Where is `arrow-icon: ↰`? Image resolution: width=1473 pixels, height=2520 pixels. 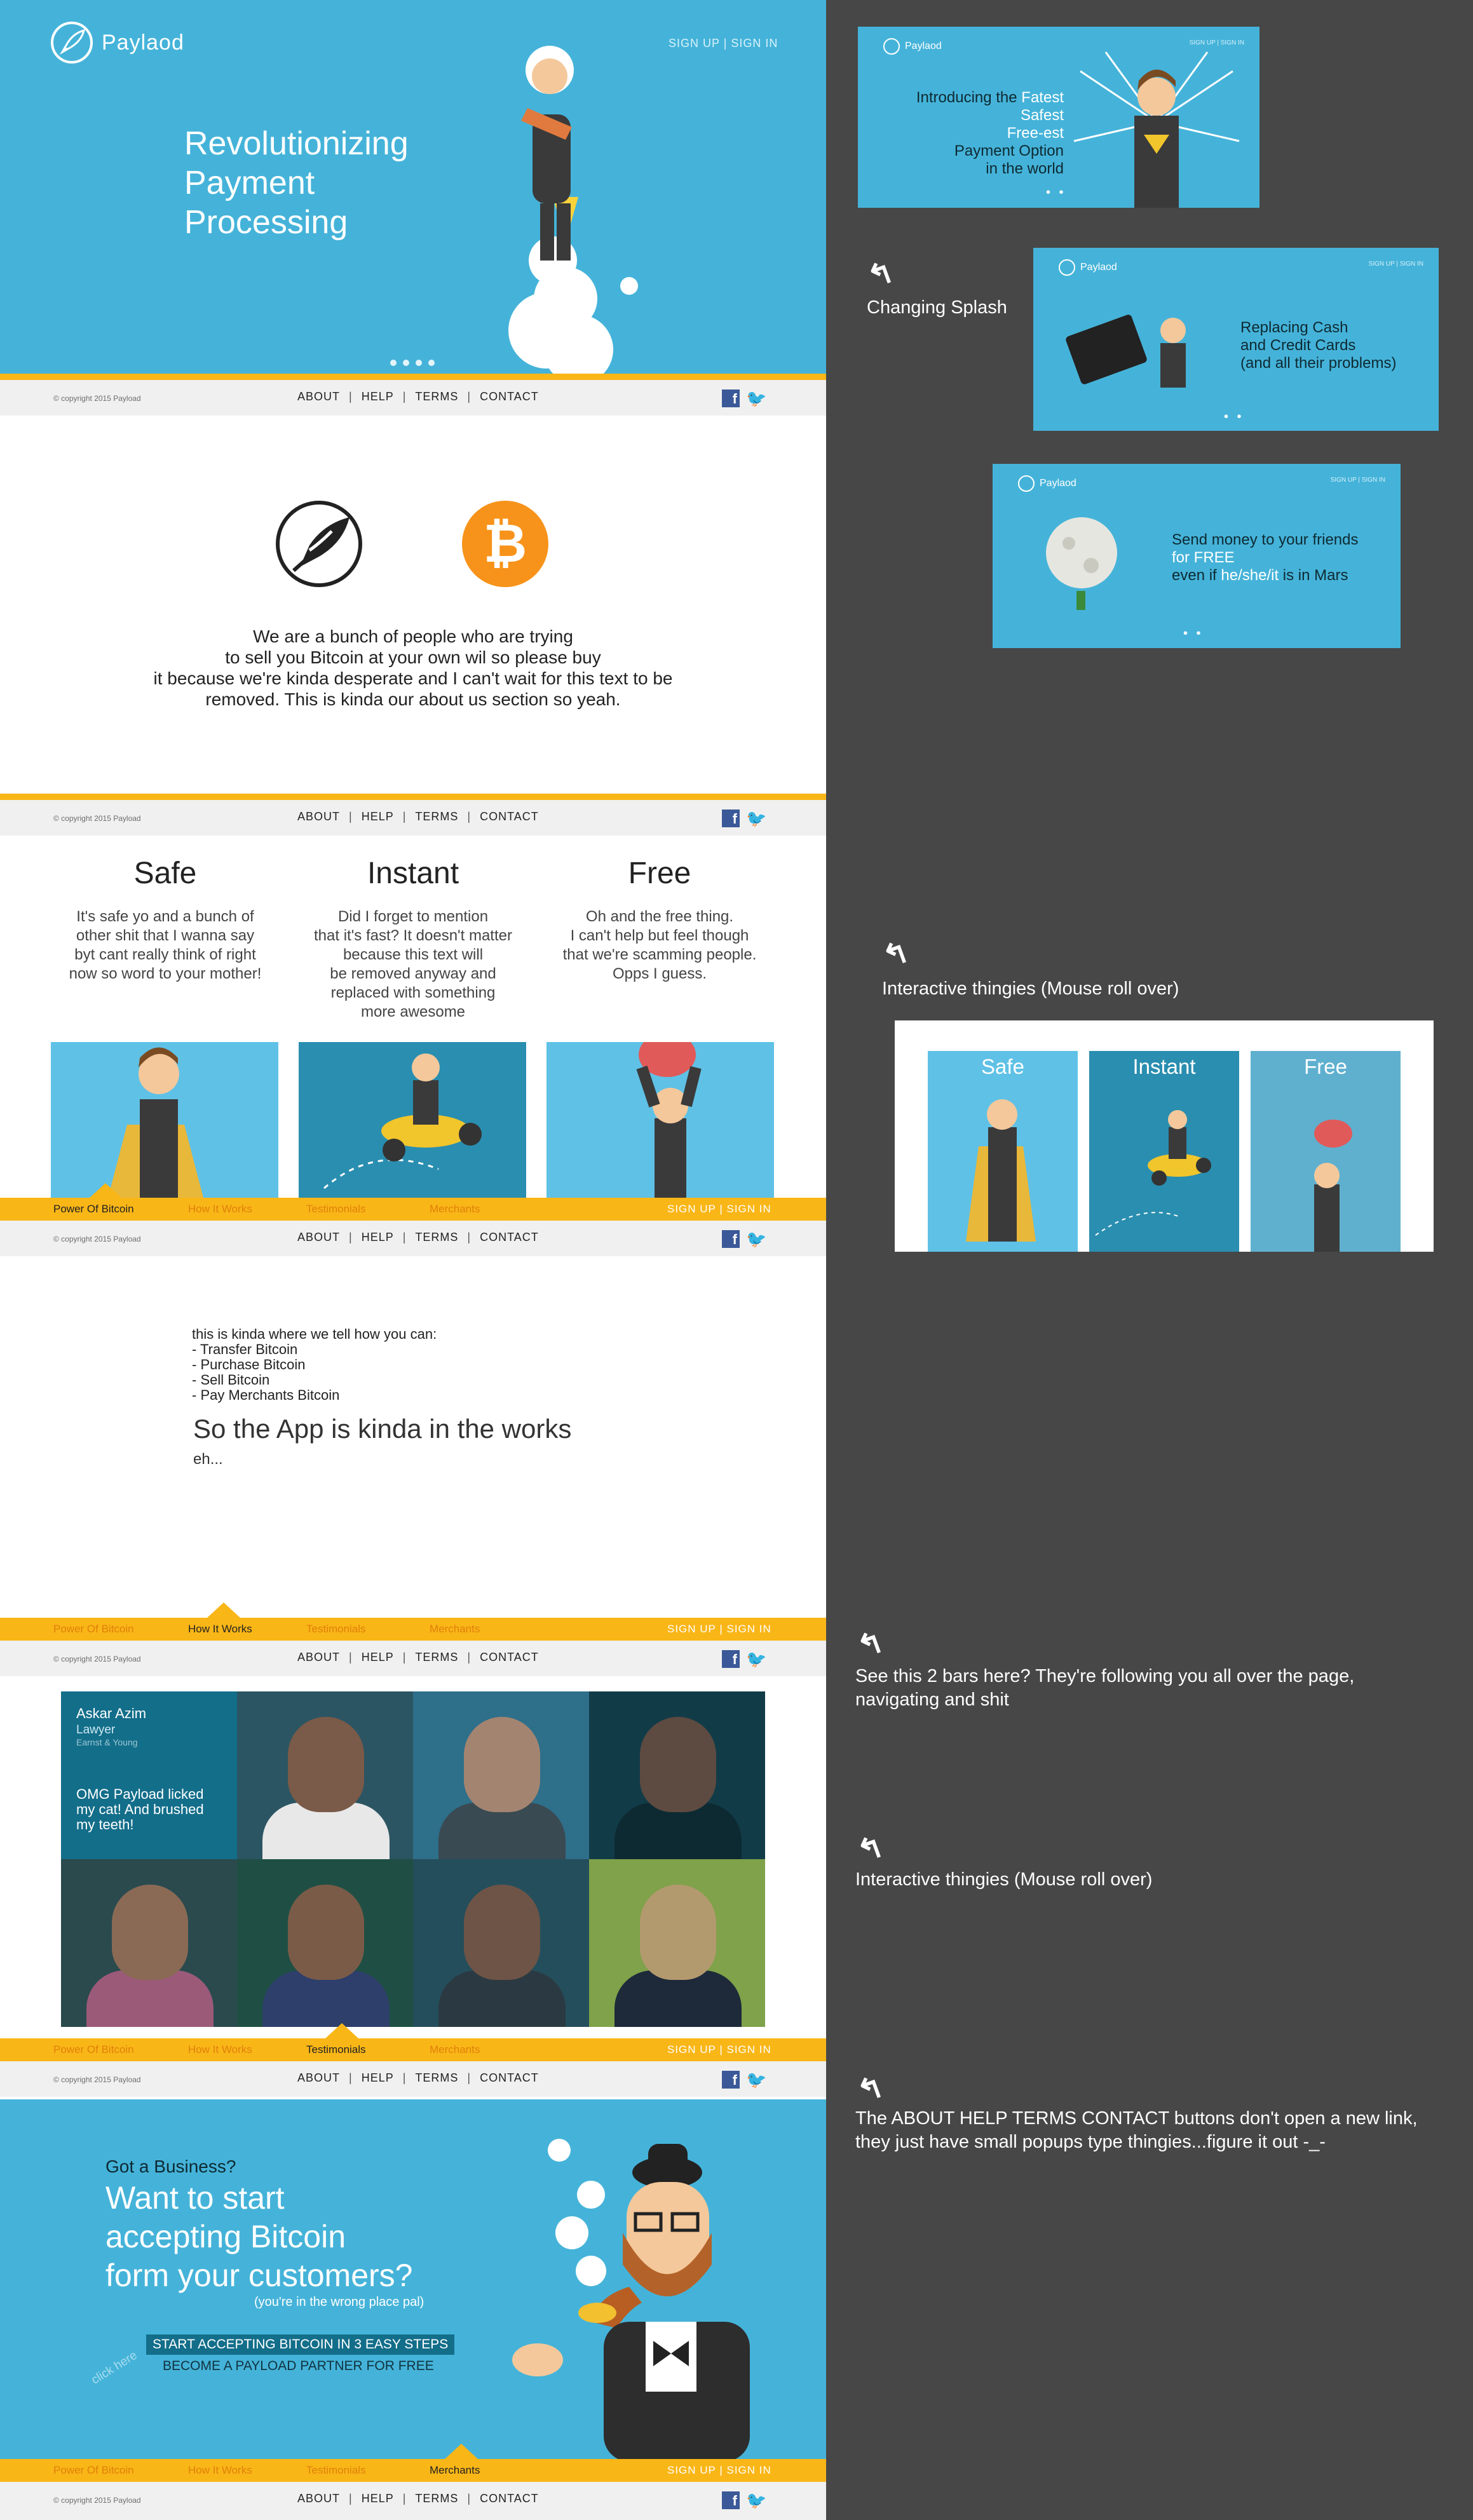 arrow-icon: ↰ is located at coordinates (881, 274).